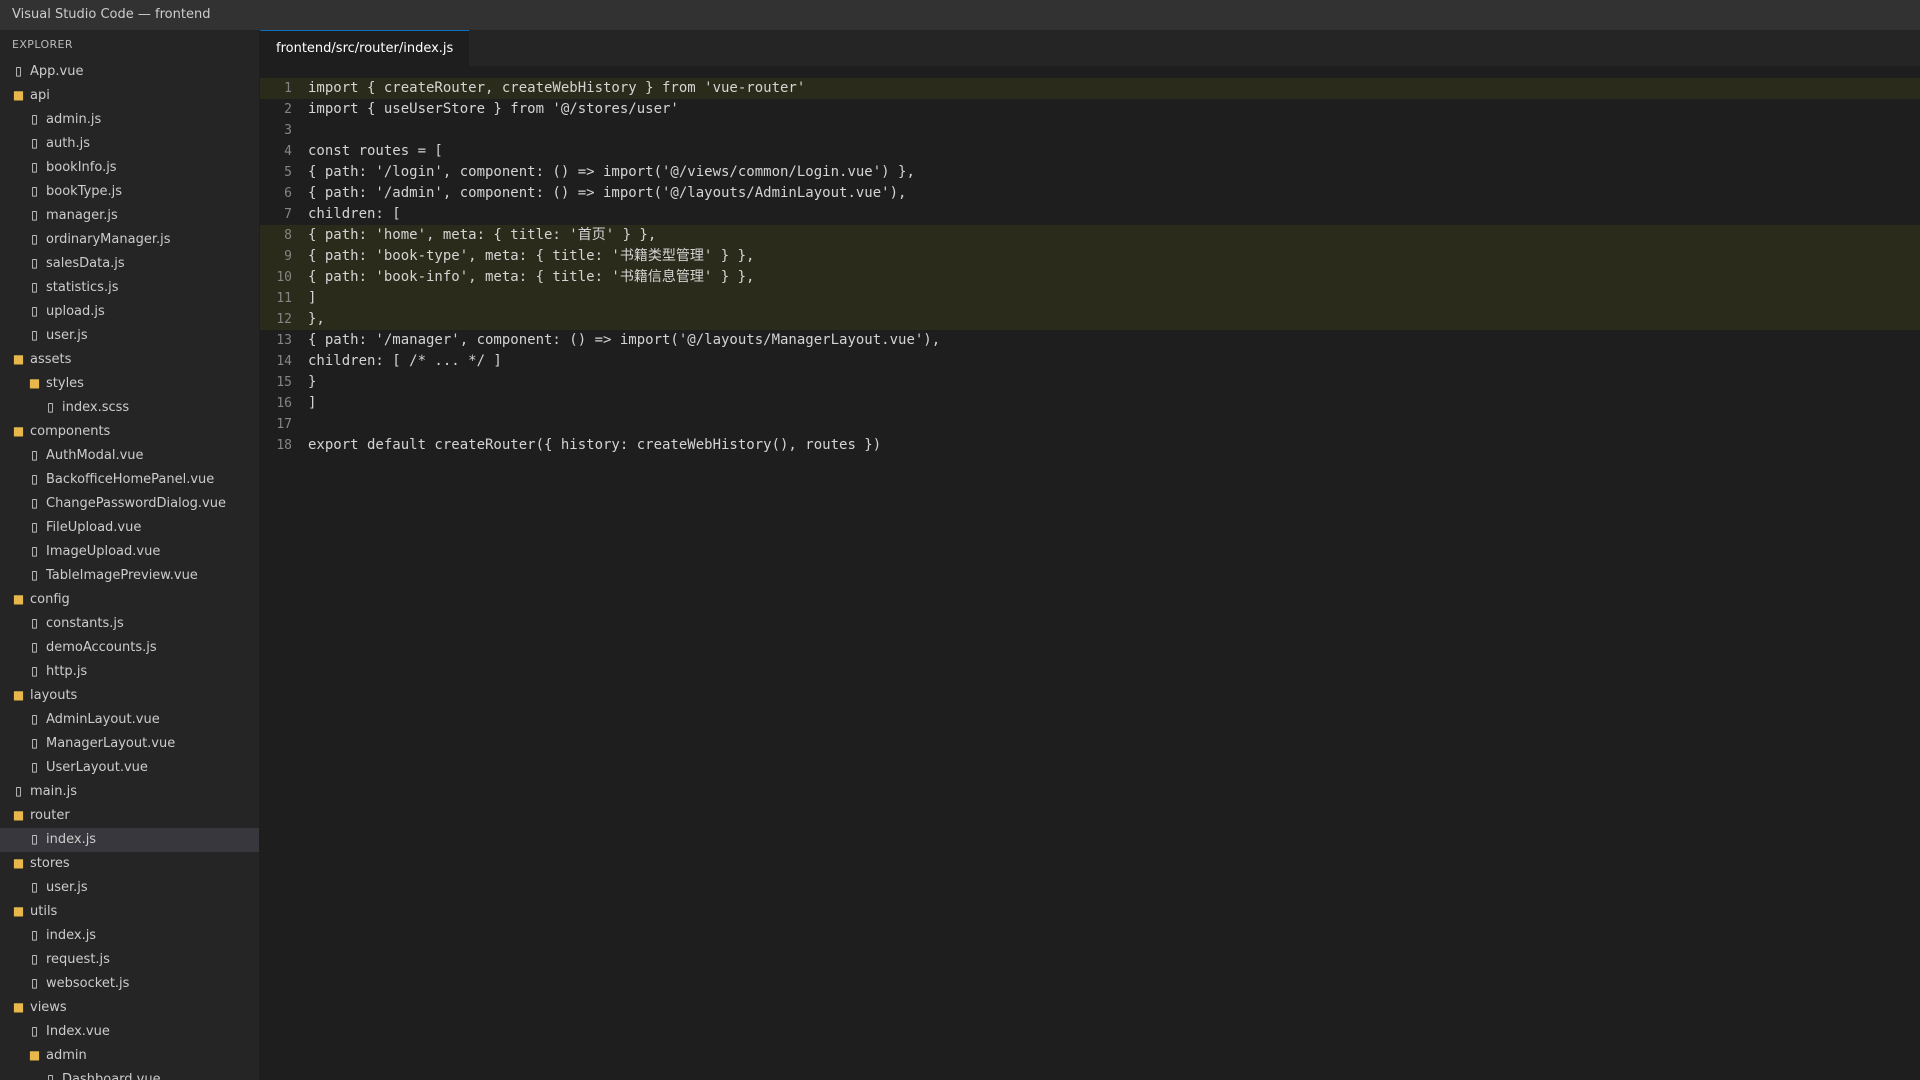 This screenshot has width=1920, height=1080. What do you see at coordinates (129, 600) in the screenshot?
I see `tree-folder: ■ config` at bounding box center [129, 600].